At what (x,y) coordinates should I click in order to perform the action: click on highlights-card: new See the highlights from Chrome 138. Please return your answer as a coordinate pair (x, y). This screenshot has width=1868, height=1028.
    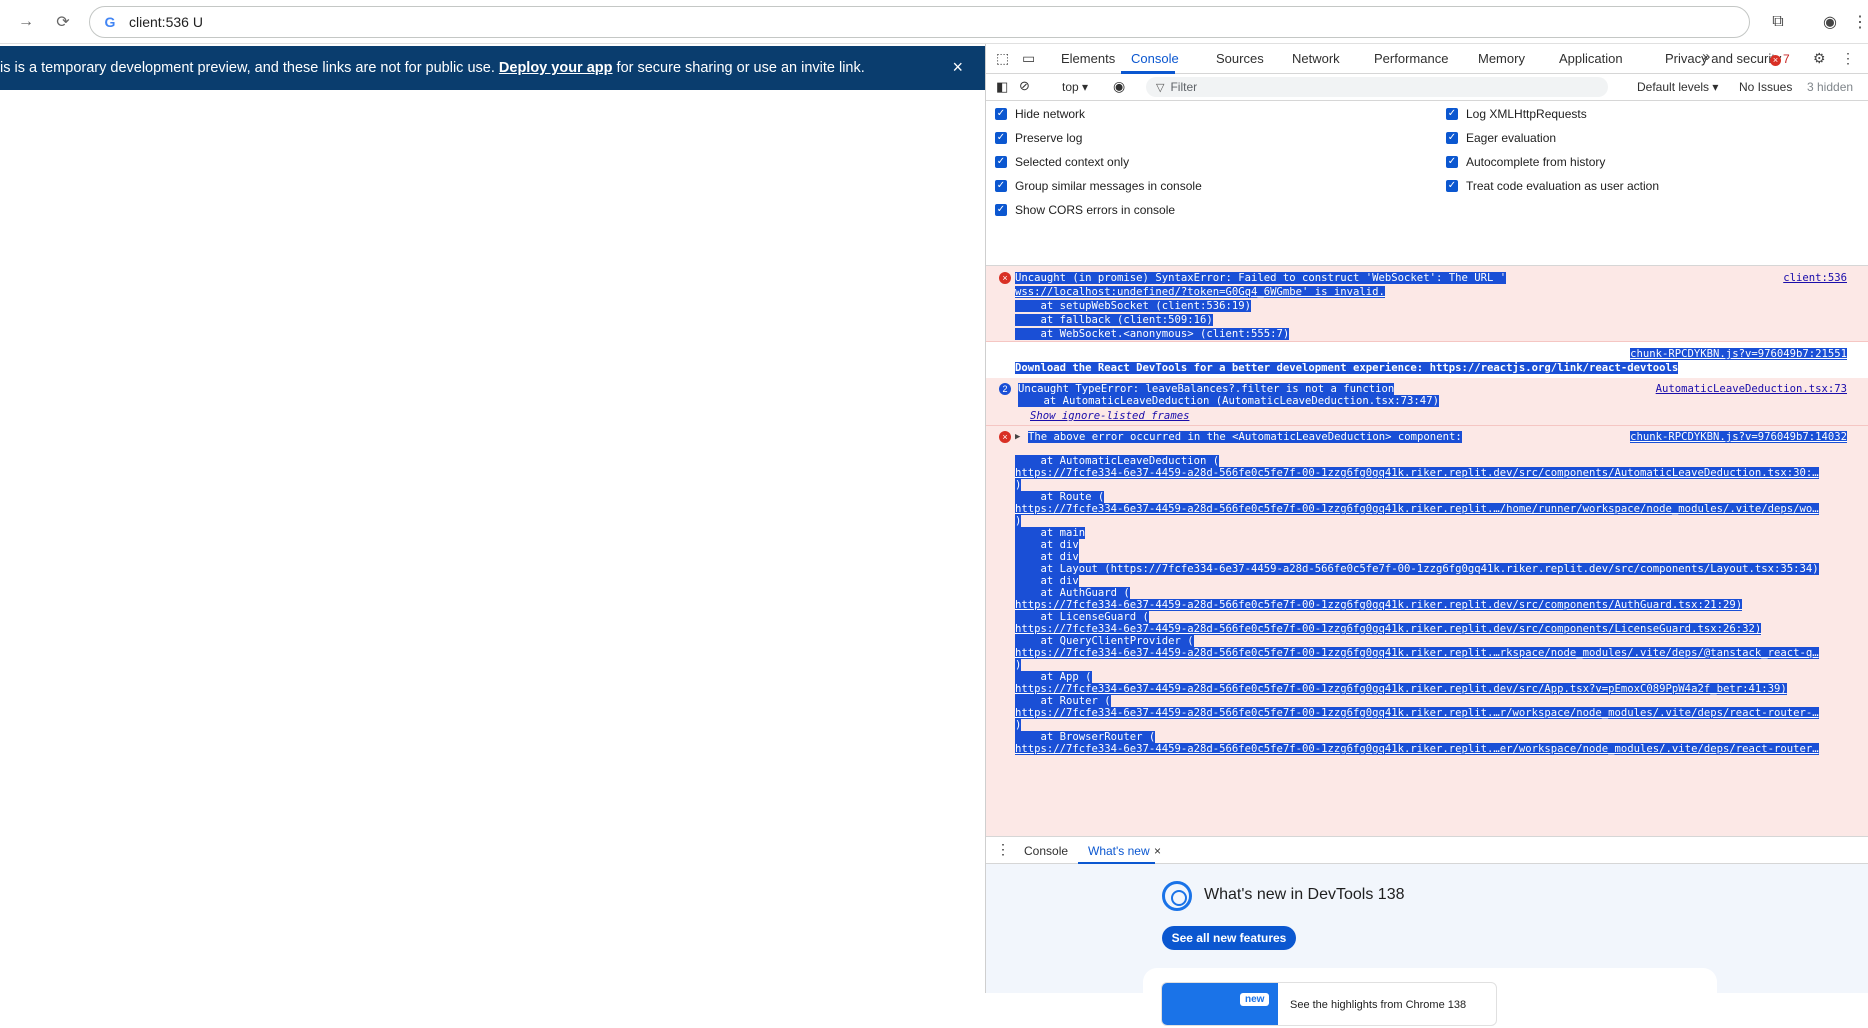
    Looking at the image, I should click on (1430, 998).